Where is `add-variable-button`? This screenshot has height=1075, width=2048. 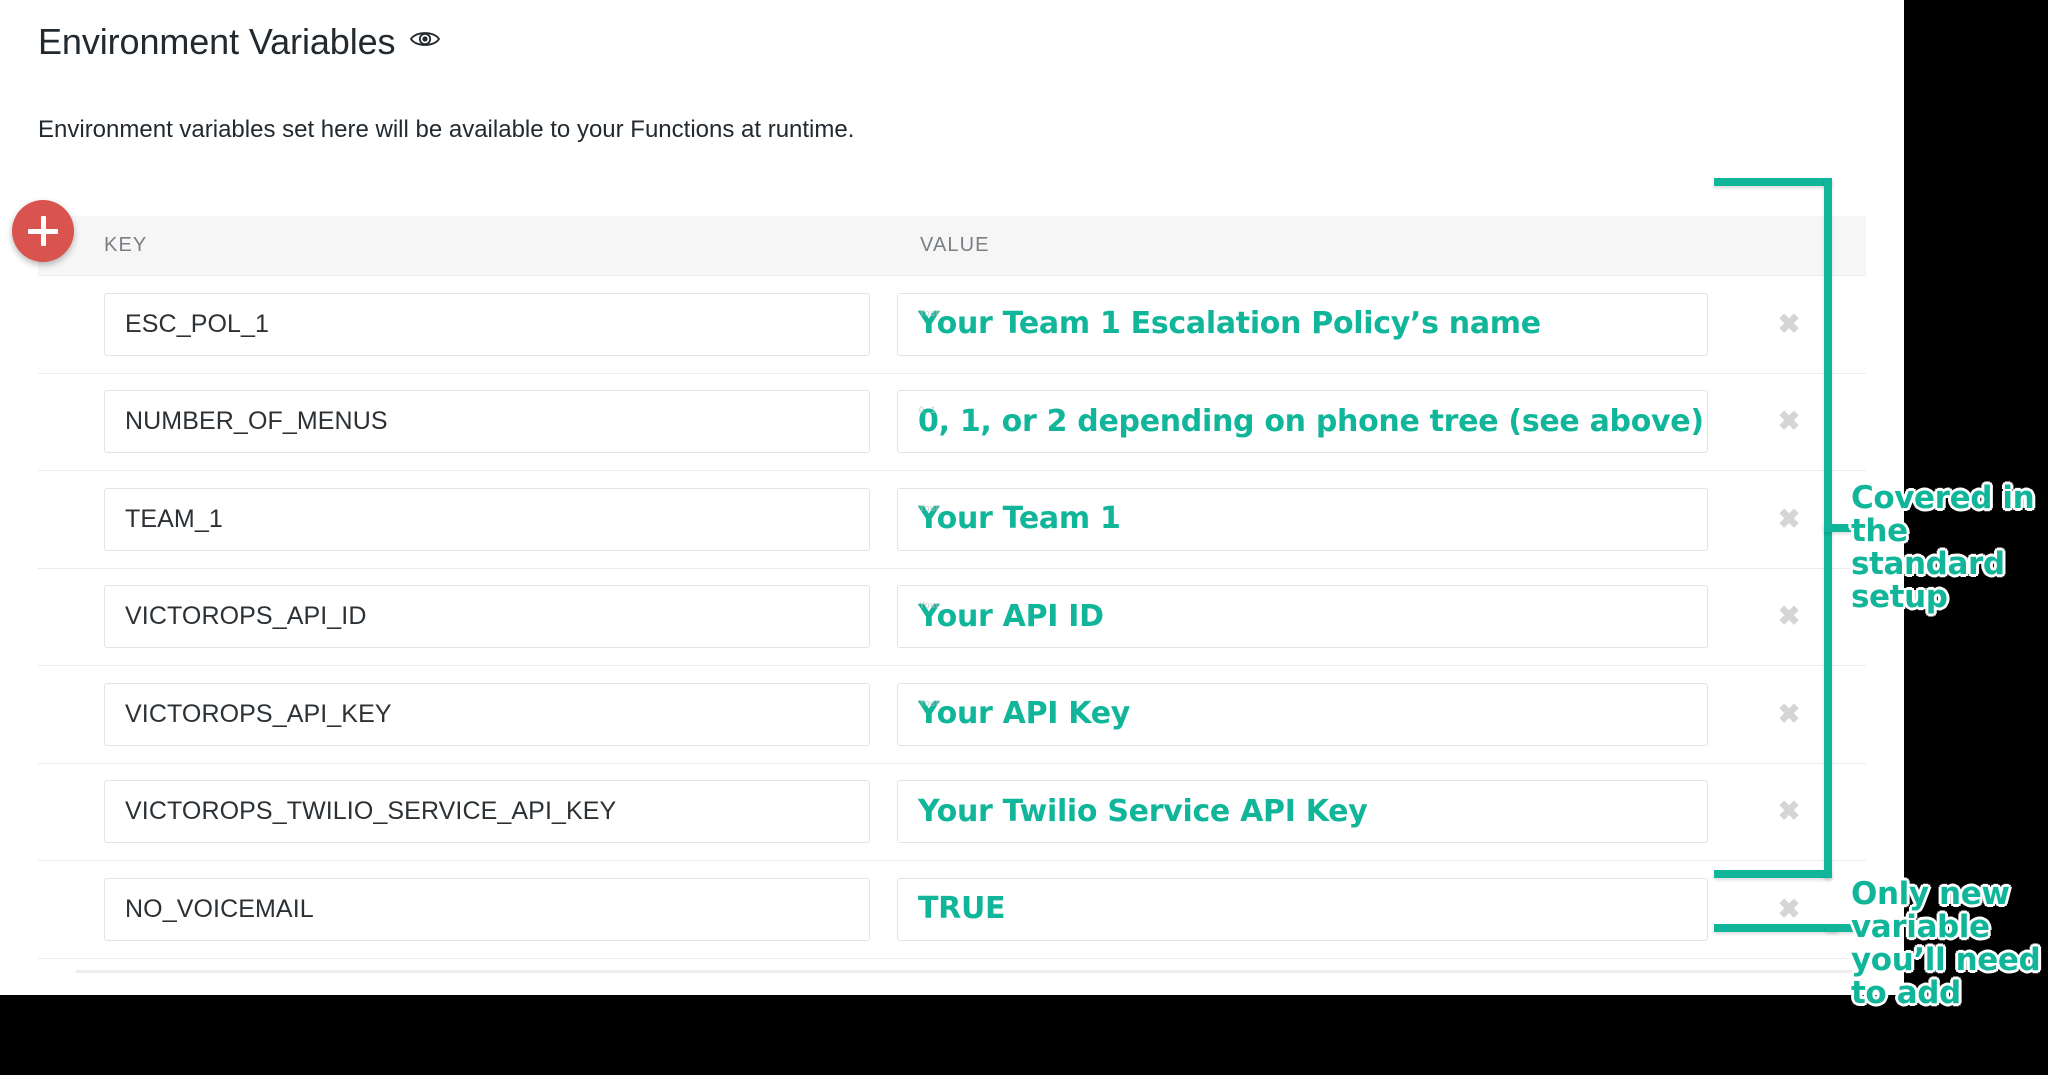 add-variable-button is located at coordinates (43, 231).